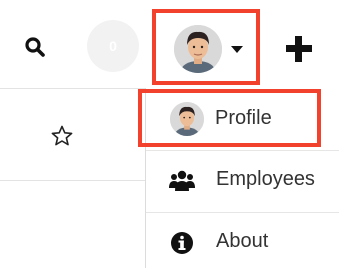  What do you see at coordinates (237, 49) in the screenshot?
I see `caret-down-icon` at bounding box center [237, 49].